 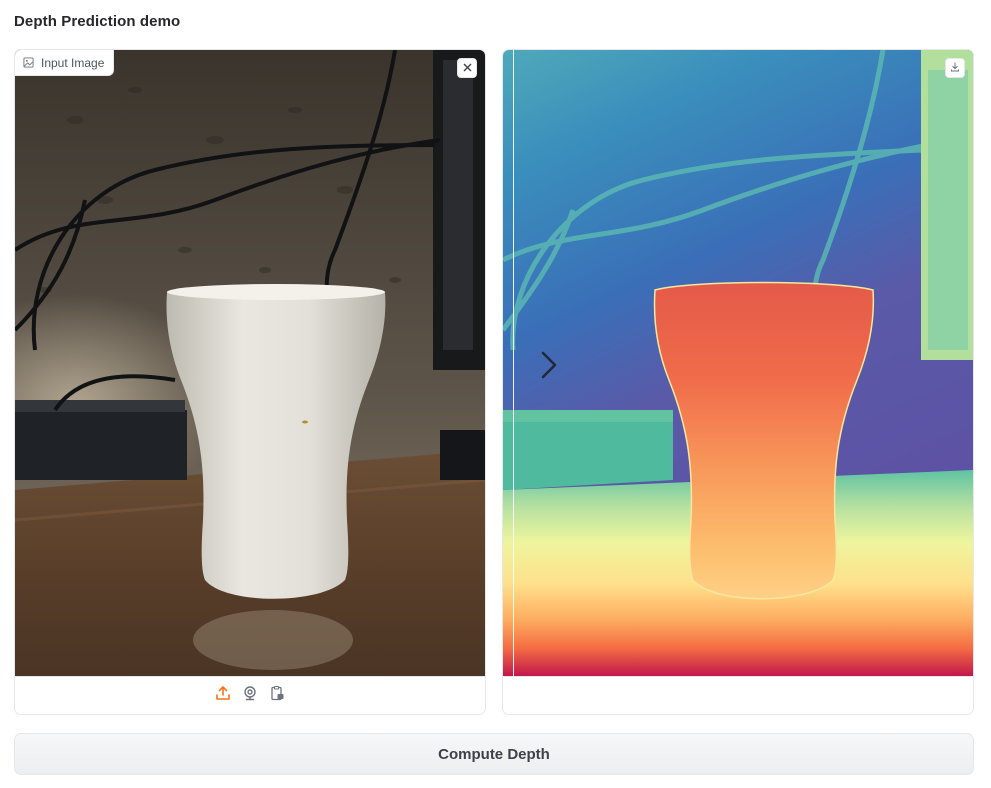 I want to click on output-footer, so click(x=738, y=695).